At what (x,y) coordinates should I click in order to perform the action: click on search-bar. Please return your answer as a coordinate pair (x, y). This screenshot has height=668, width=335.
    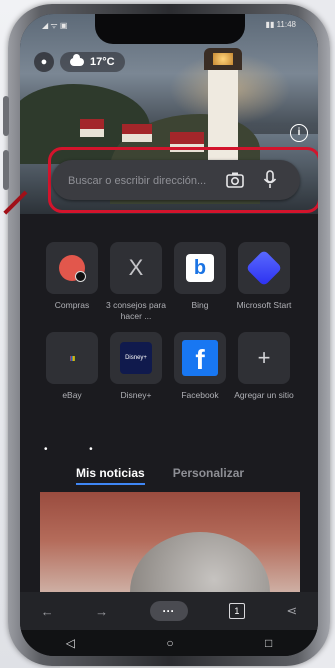
    Looking at the image, I should click on (176, 181).